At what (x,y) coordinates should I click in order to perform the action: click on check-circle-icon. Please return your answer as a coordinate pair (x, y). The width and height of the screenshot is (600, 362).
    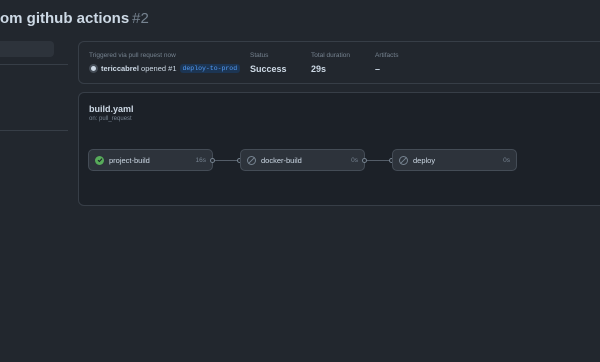
    Looking at the image, I should click on (99, 160).